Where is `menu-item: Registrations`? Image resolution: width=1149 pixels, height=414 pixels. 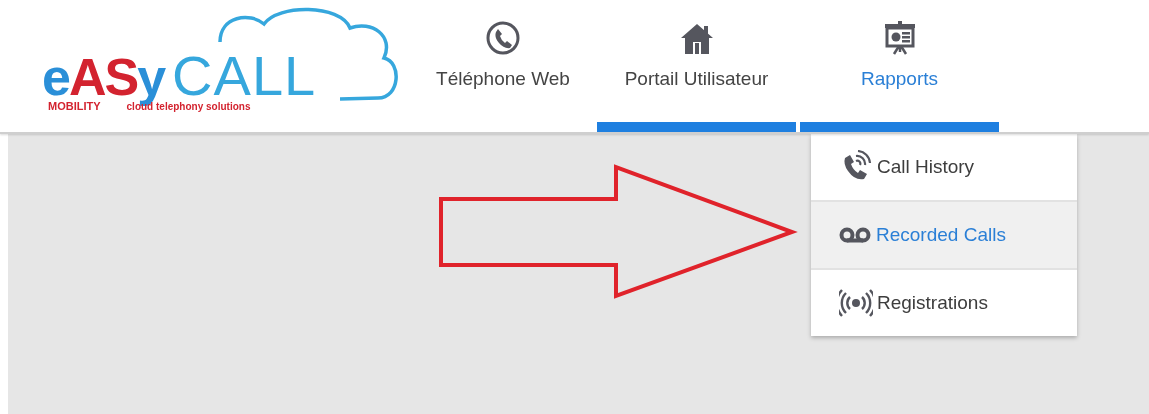
menu-item: Registrations is located at coordinates (944, 303).